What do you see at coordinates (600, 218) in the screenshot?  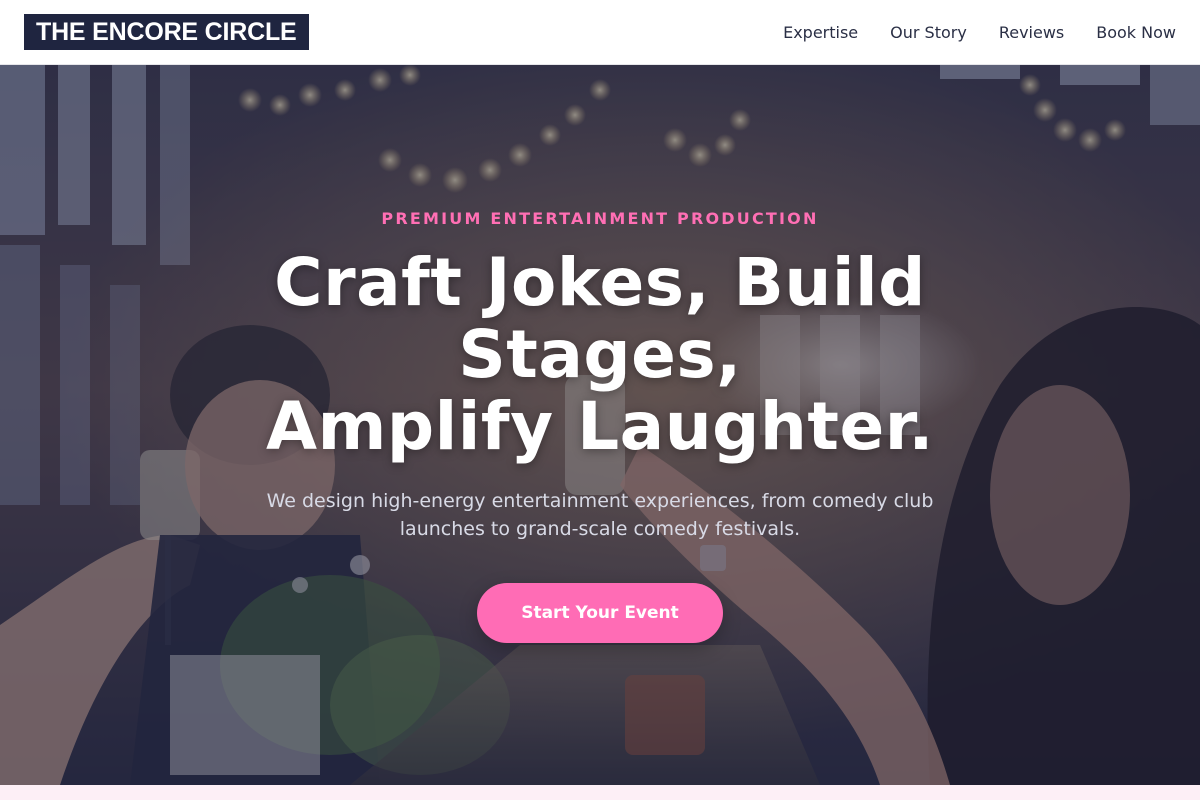 I see `hero-eyebrow: PREMIUM ENTERTAINMENT PRODUCTION` at bounding box center [600, 218].